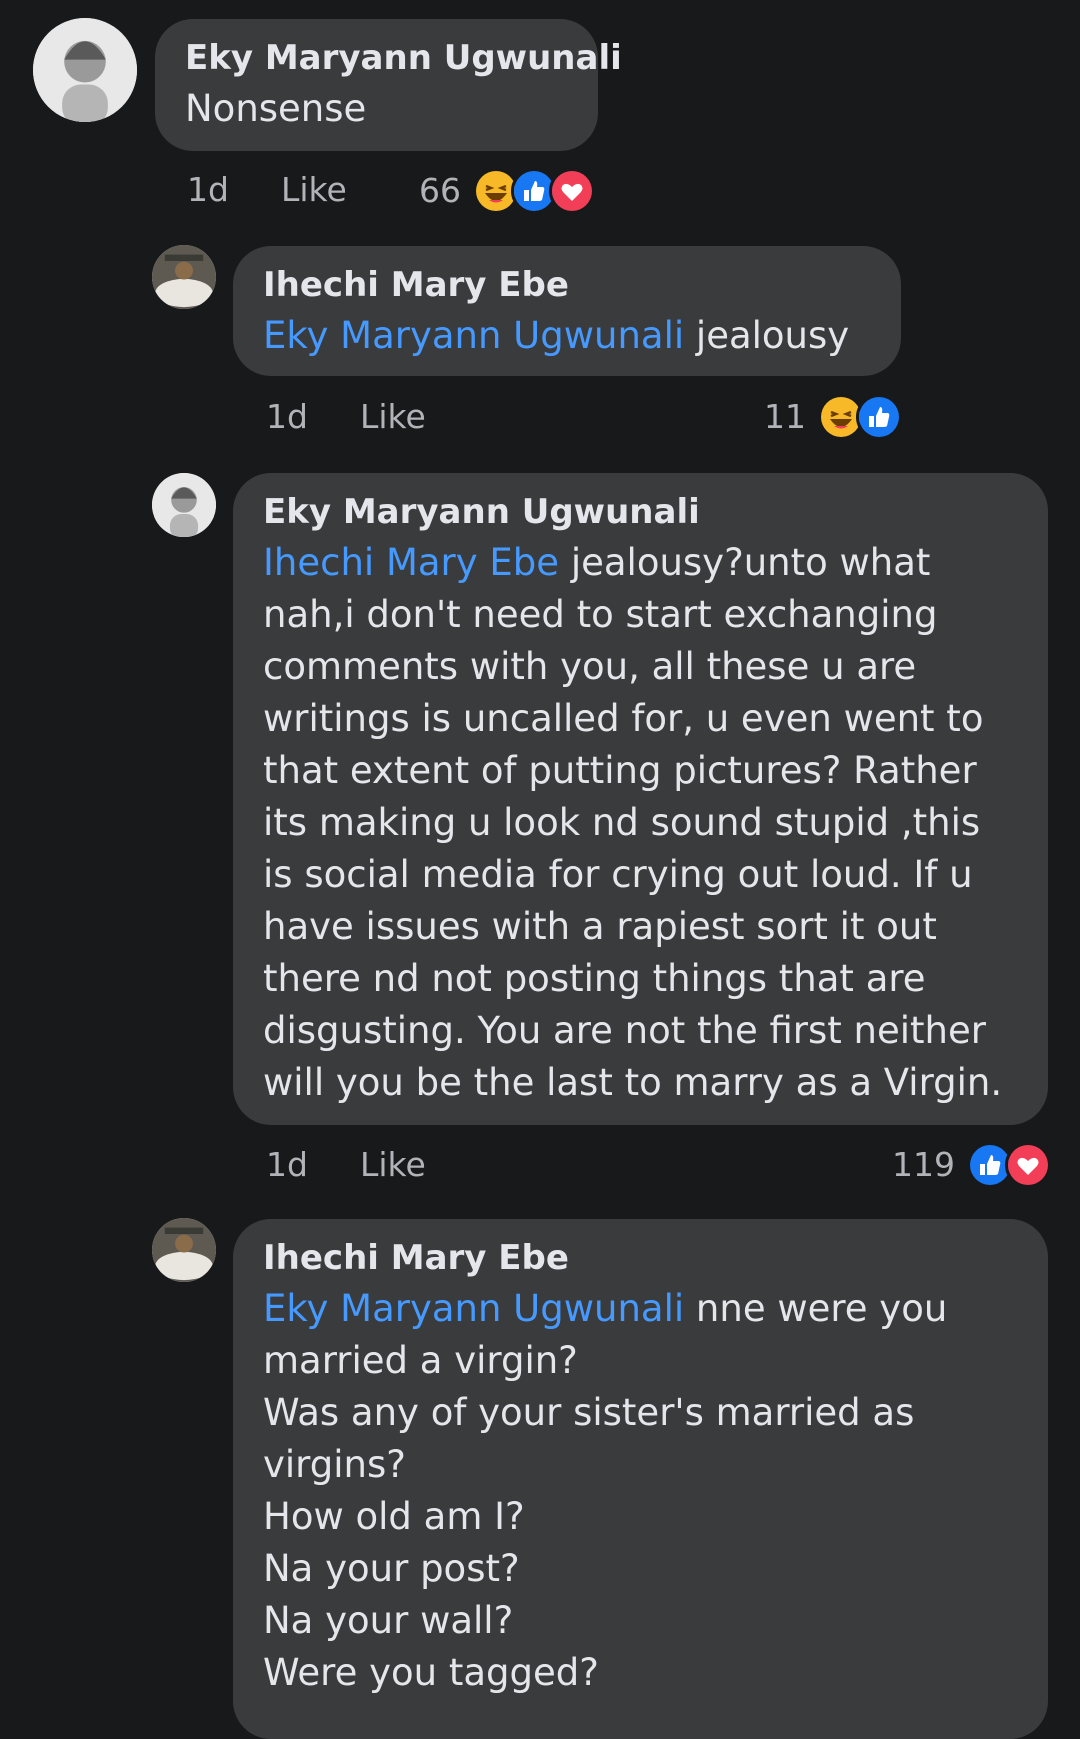 The width and height of the screenshot is (1080, 1739). I want to click on comment-text: Nonsense, so click(376, 109).